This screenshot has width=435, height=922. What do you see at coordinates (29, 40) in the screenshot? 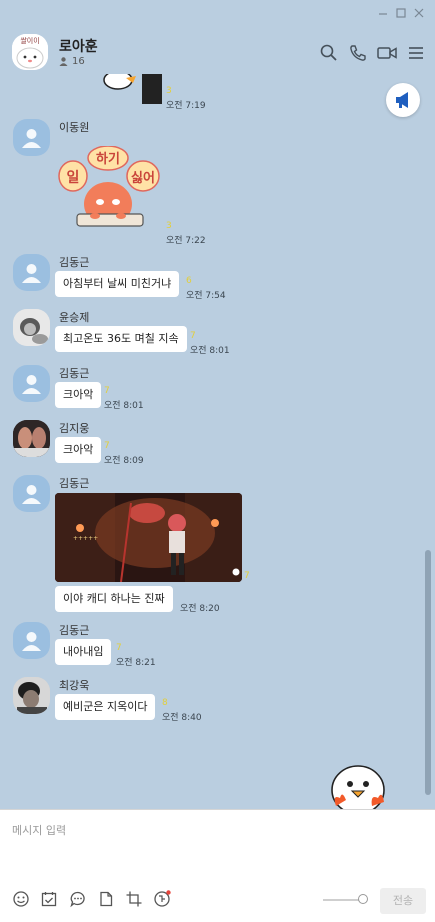
I see `room-avatar-text: 쌀이이` at bounding box center [29, 40].